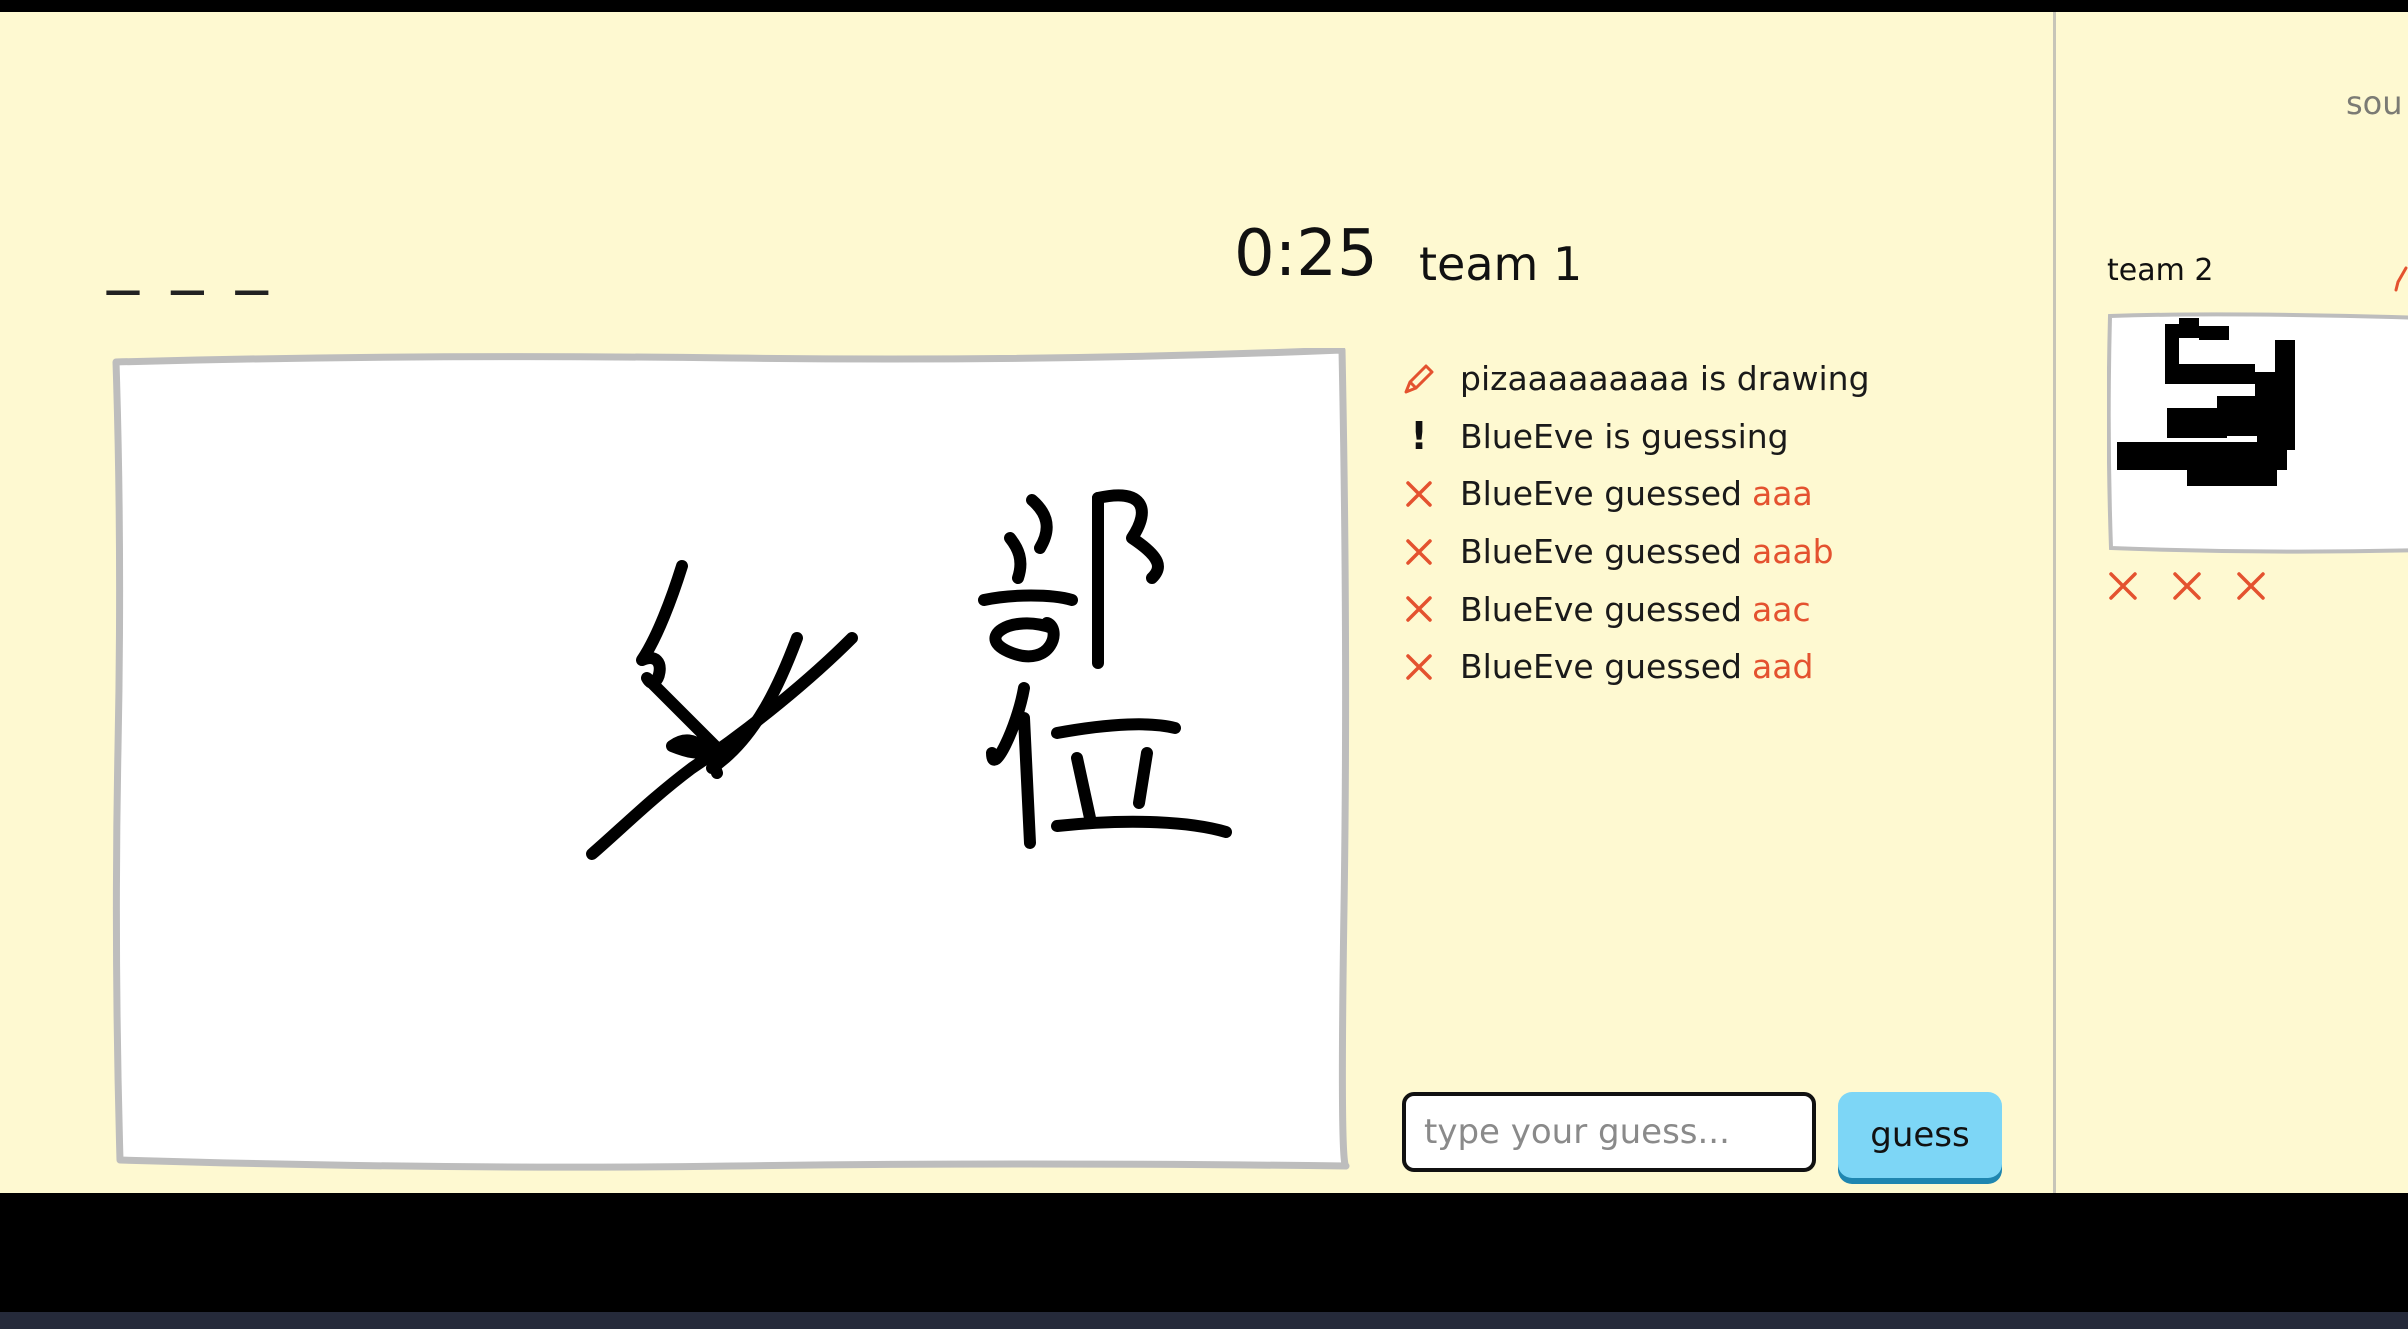  I want to click on feed-item: pizaaaaaaaaa is drawing, so click(1722, 379).